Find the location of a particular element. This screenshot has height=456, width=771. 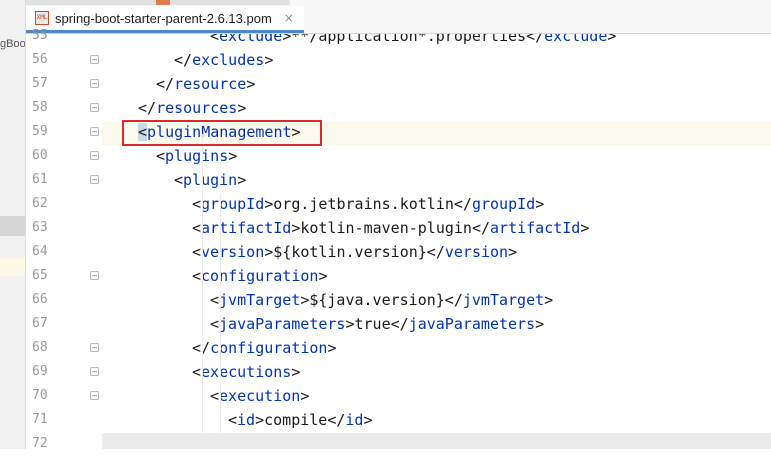

code-line: </configuration> is located at coordinates (264, 348).